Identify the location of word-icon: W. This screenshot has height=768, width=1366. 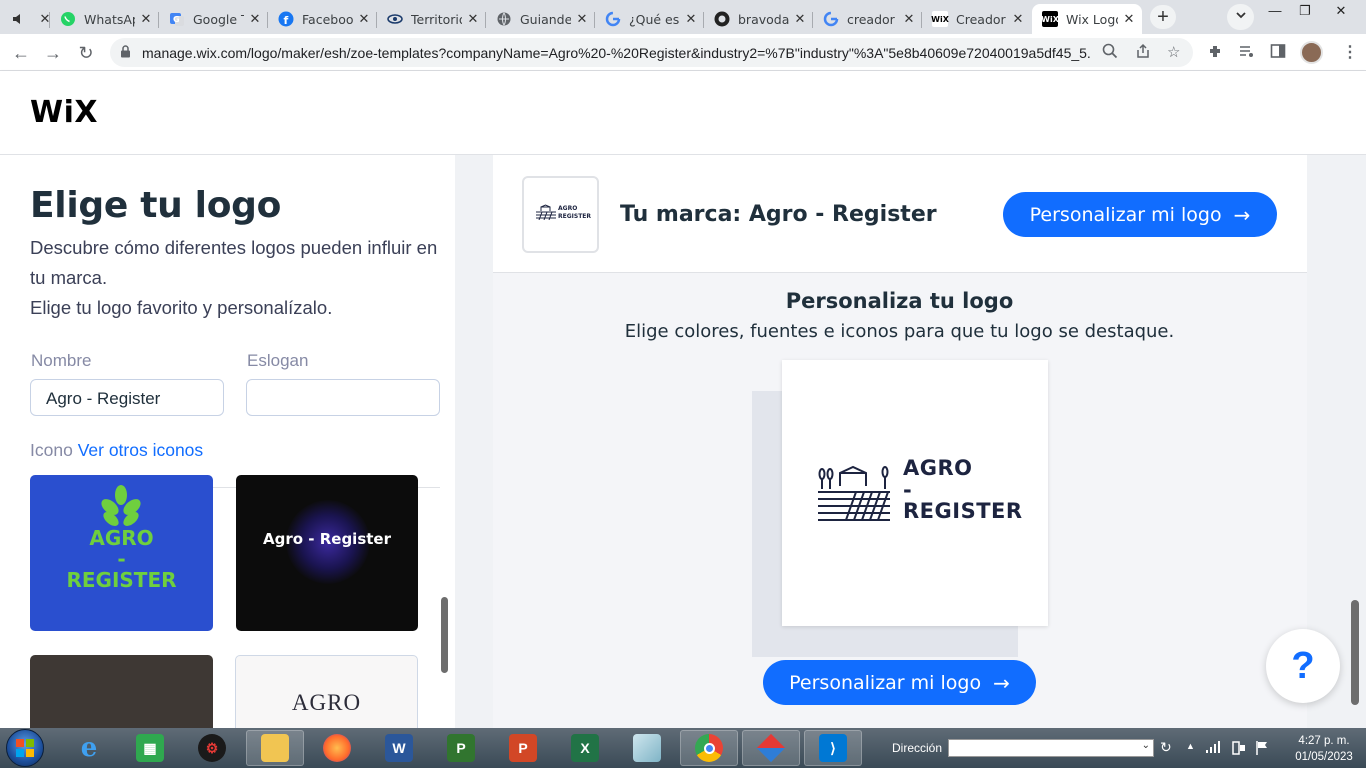
(399, 748).